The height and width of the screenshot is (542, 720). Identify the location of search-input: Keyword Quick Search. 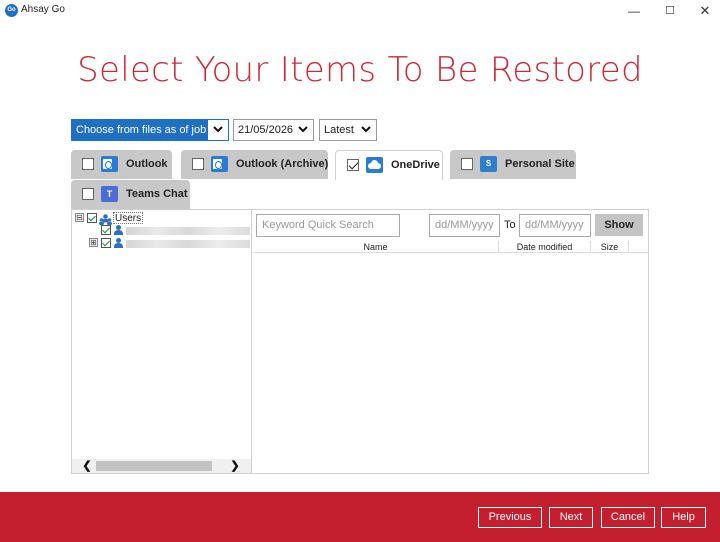
(328, 225).